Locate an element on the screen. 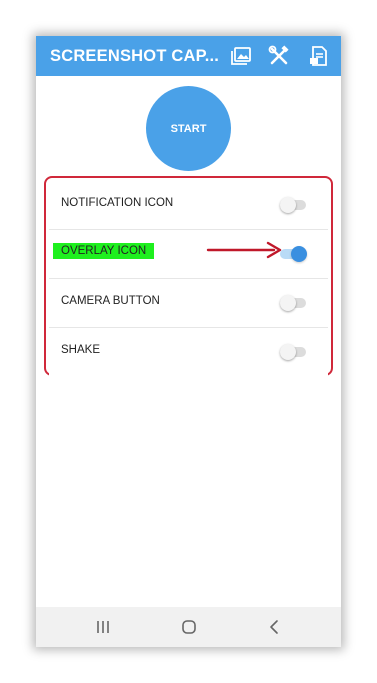 The width and height of the screenshot is (377, 683). setting-row-overlay-icon: OVERLAY ICON is located at coordinates (188, 254).